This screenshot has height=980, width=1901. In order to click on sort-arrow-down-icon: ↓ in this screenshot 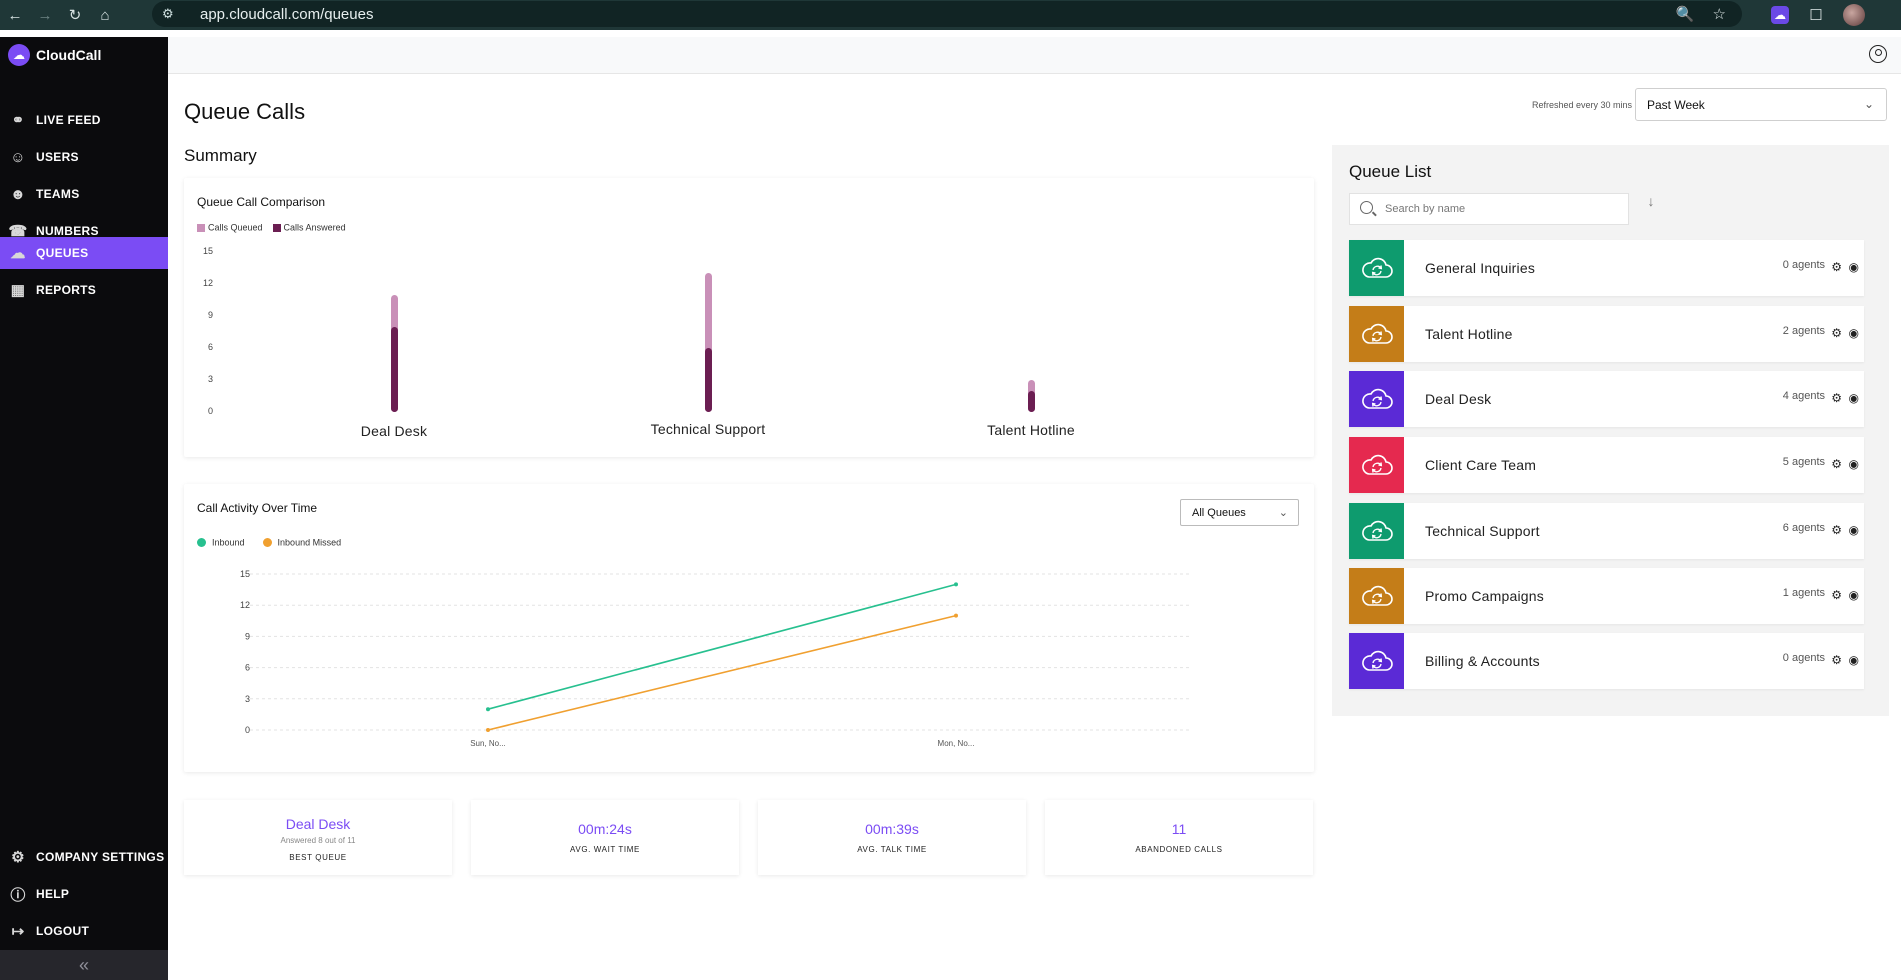, I will do `click(1651, 203)`.